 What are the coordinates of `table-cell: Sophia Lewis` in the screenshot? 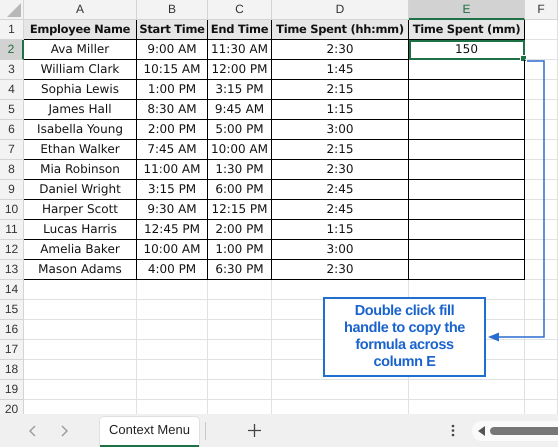 It's located at (80, 90).